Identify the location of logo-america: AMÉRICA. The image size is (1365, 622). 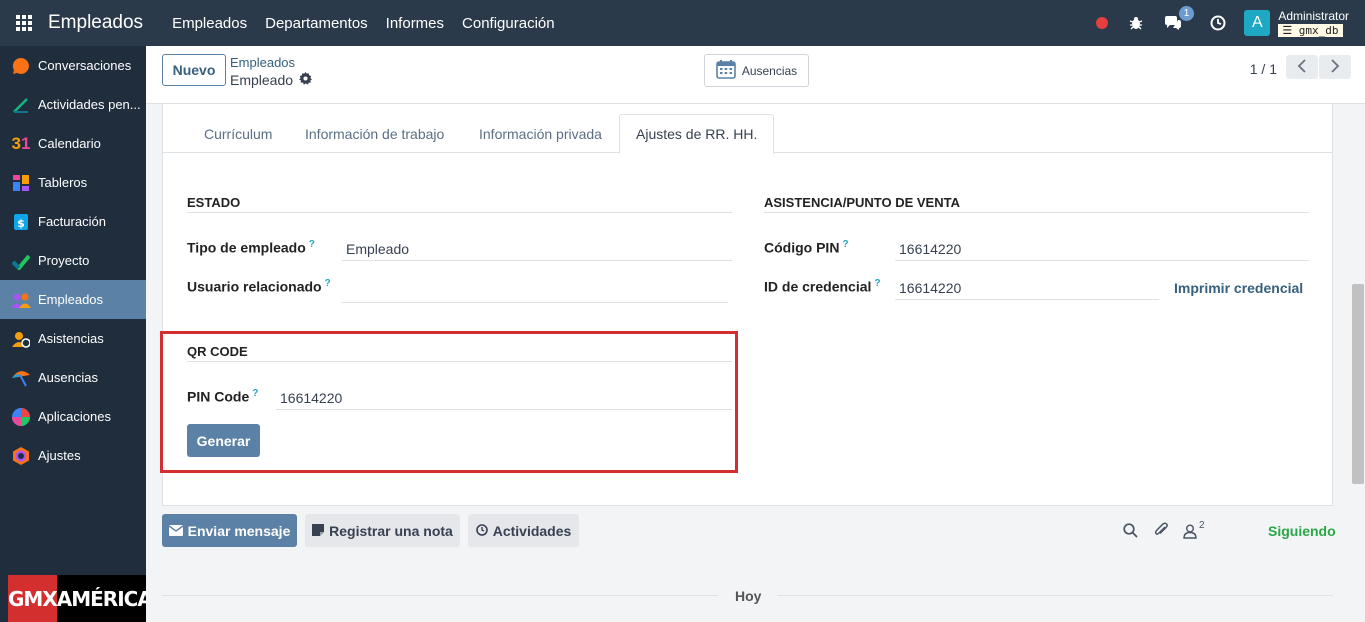
(104, 598).